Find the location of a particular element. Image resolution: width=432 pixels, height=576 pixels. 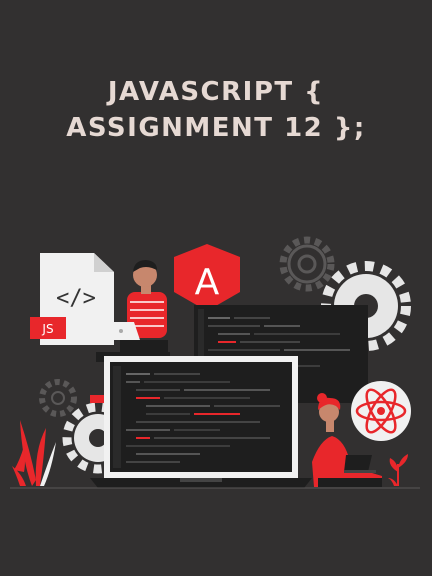

angular-logo-icon: A is located at coordinates (207, 277).